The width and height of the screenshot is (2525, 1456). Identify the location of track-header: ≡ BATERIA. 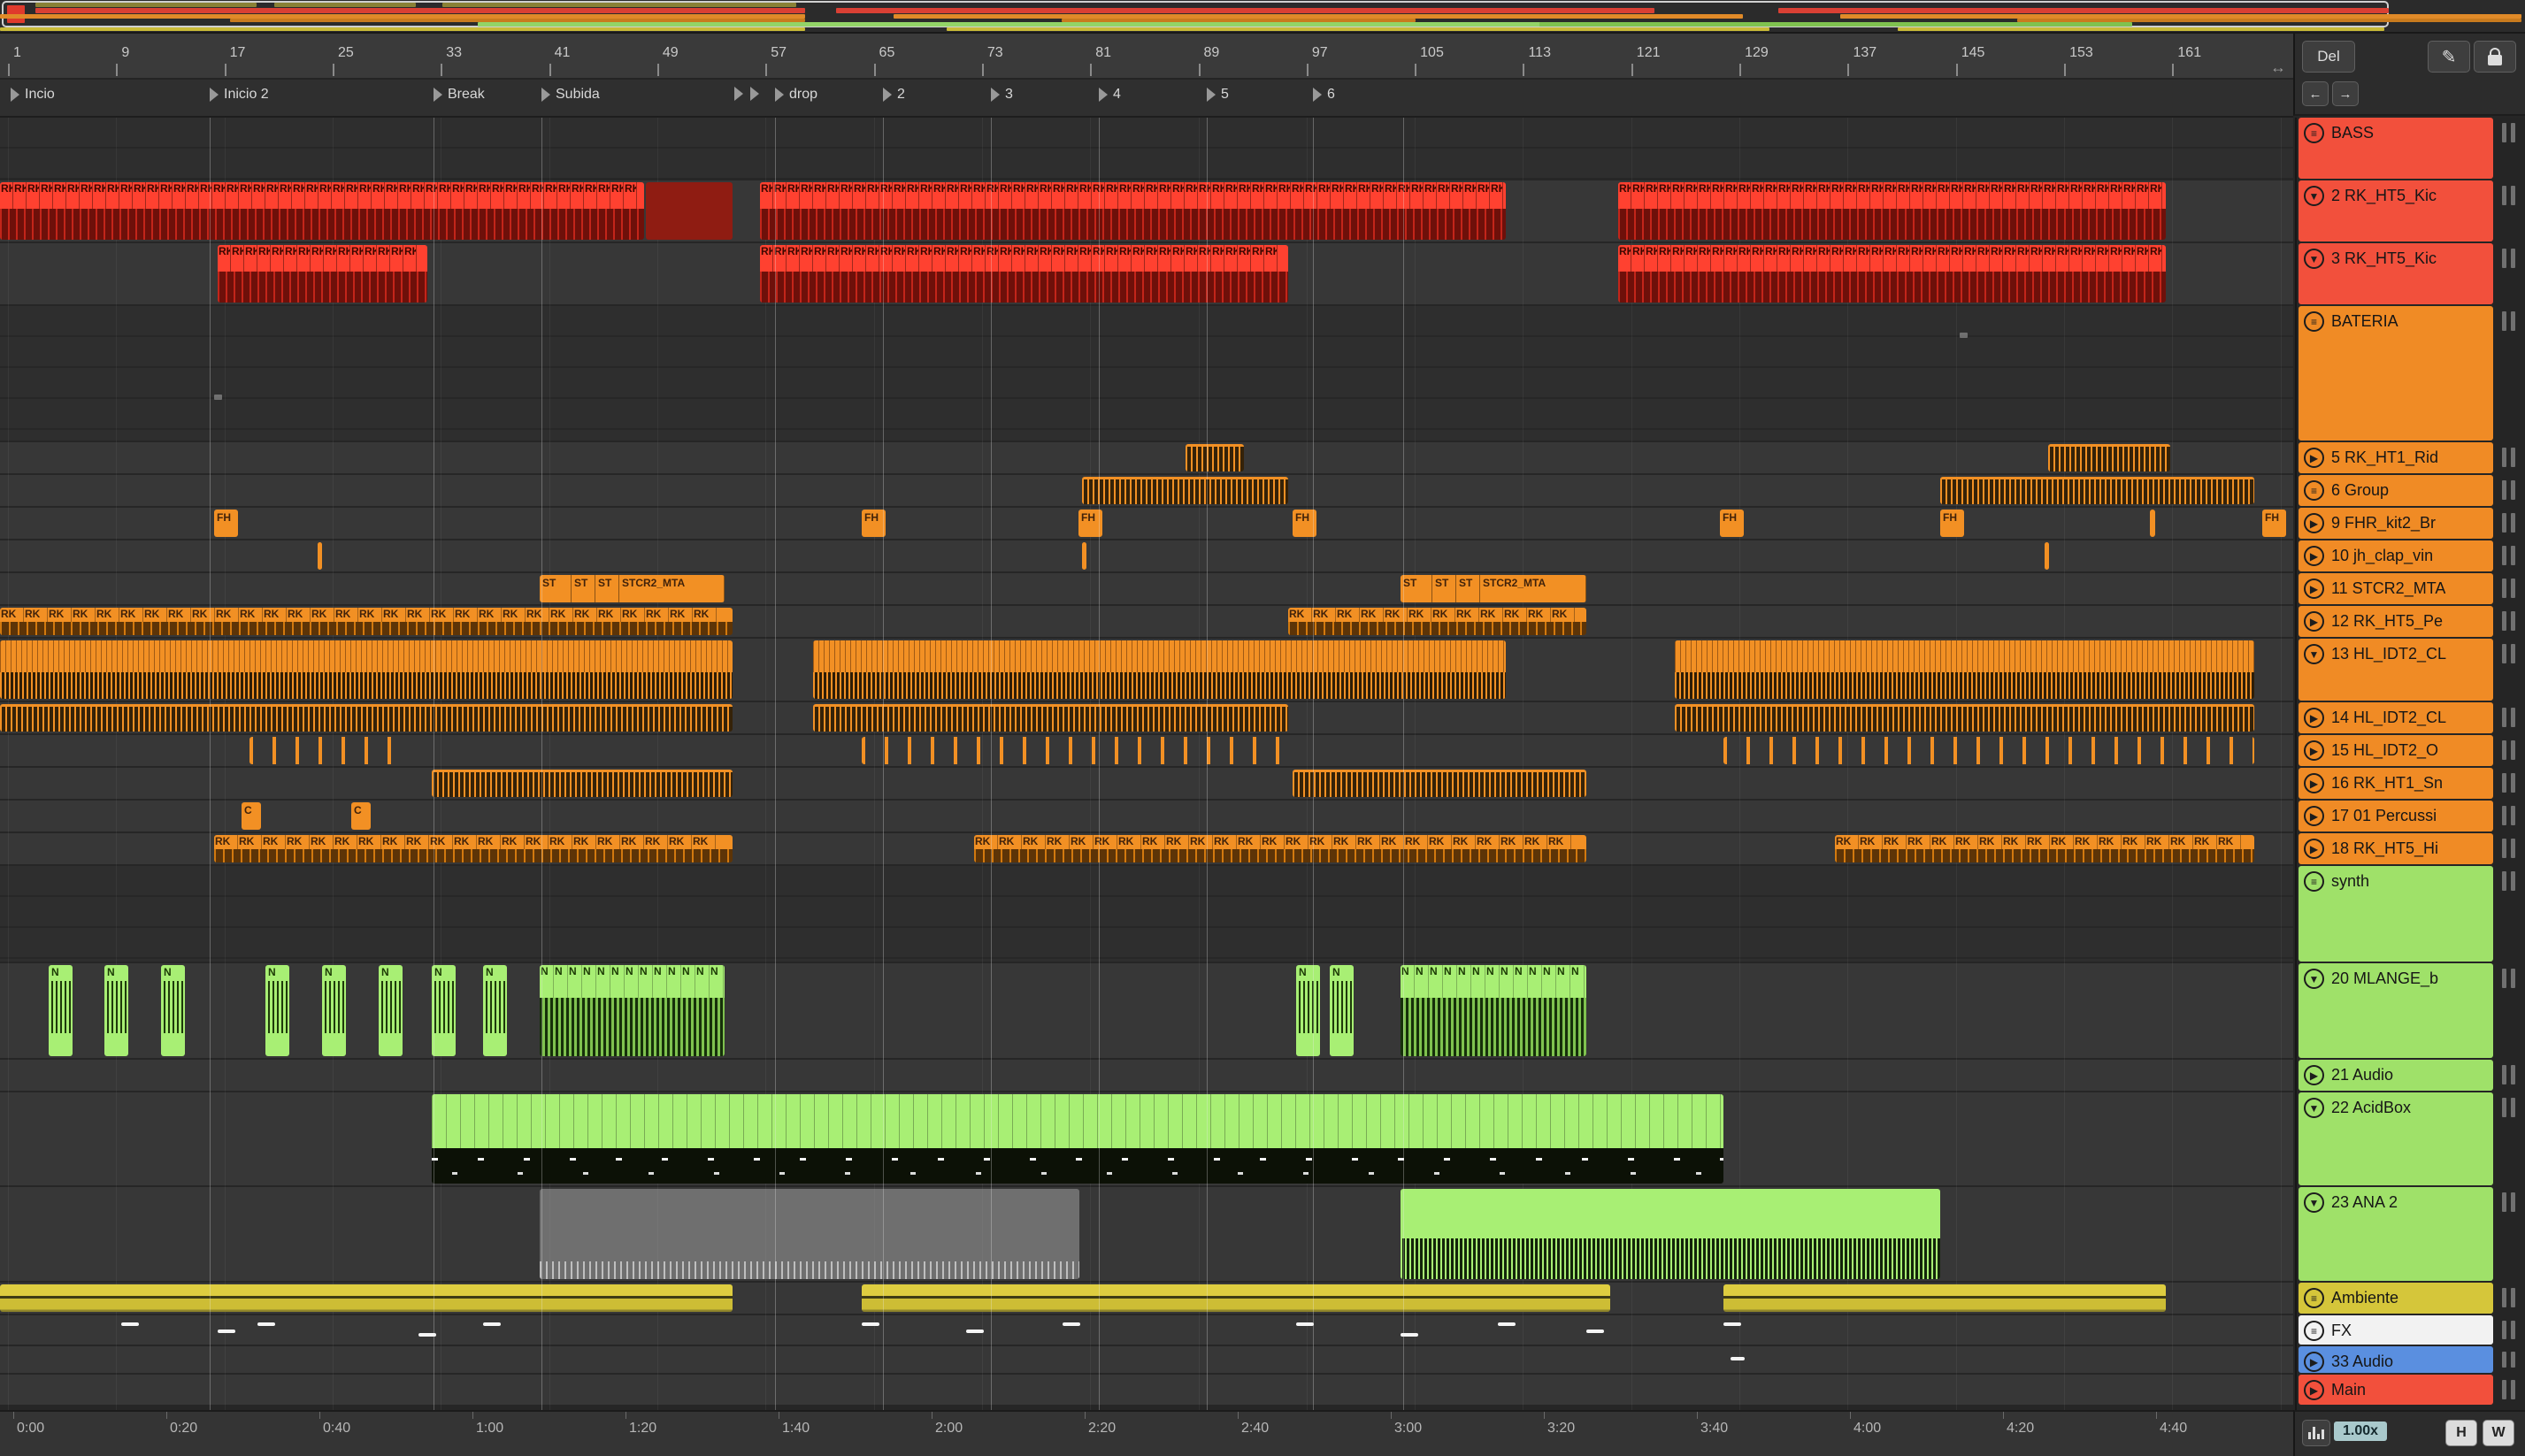
(2396, 373).